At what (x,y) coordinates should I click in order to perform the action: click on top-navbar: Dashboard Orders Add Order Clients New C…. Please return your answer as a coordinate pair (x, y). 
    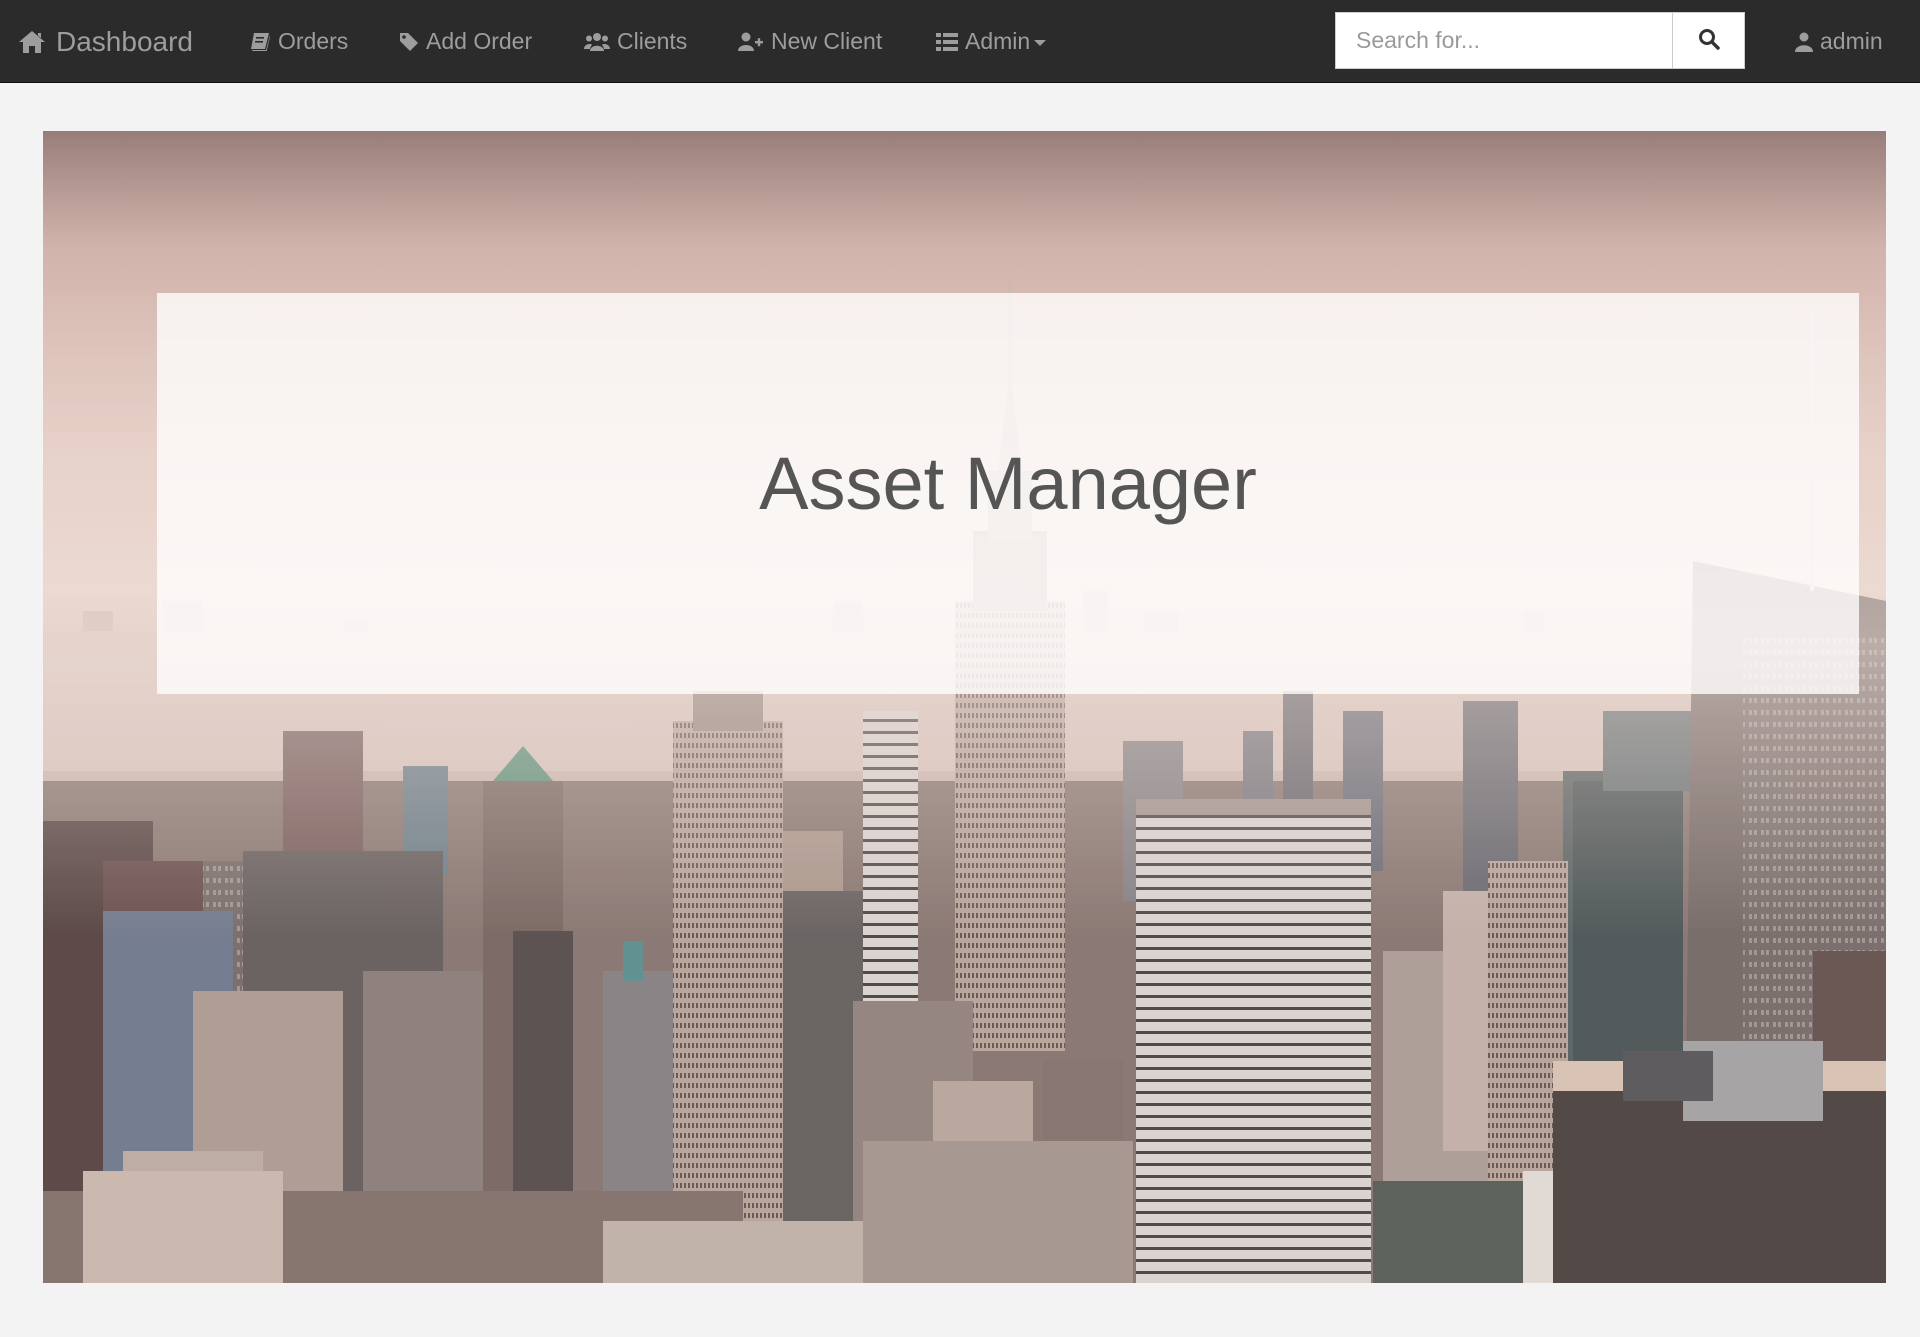
    Looking at the image, I should click on (960, 41).